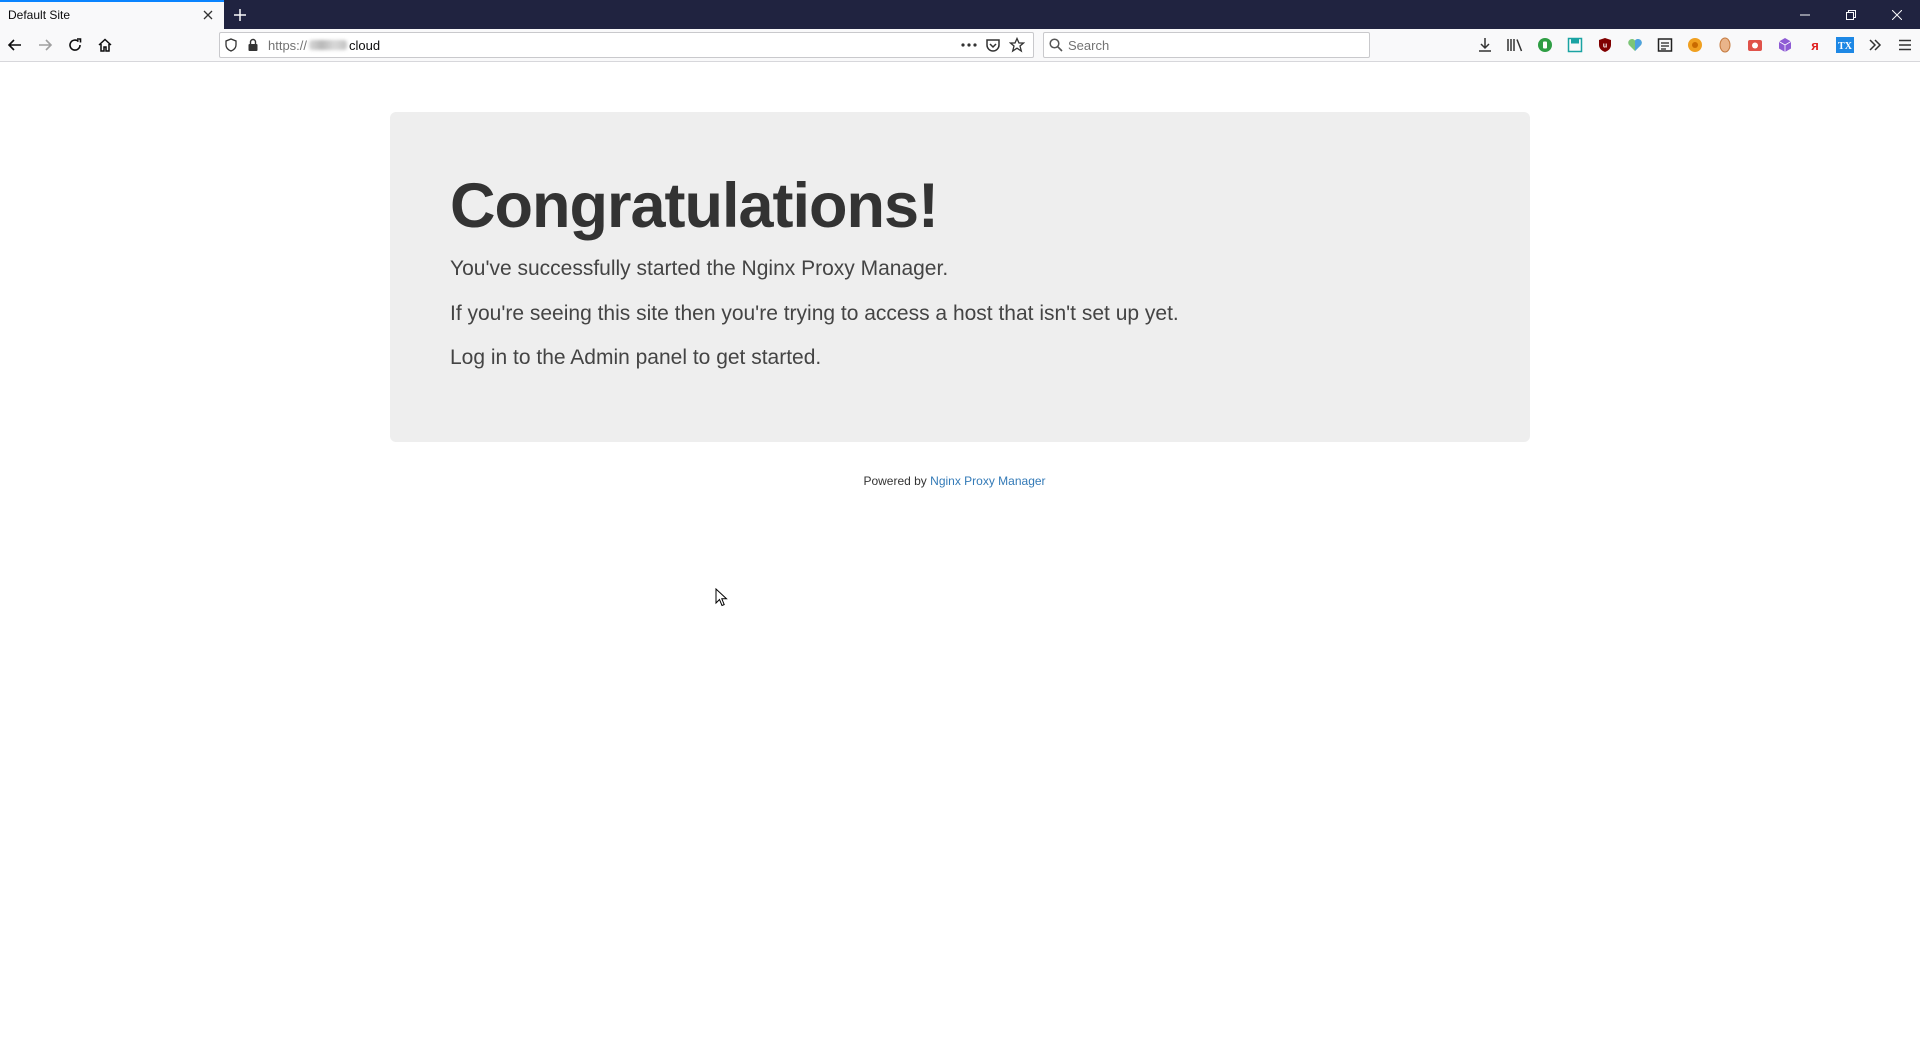  I want to click on tab-title: Default Site, so click(39, 14).